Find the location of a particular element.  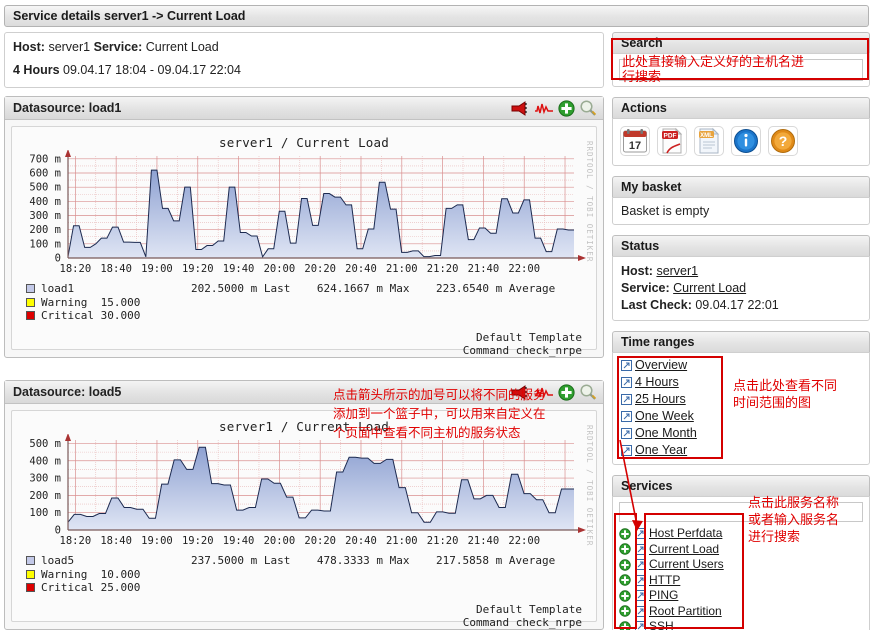

service-link: Current Users is located at coordinates (686, 565).